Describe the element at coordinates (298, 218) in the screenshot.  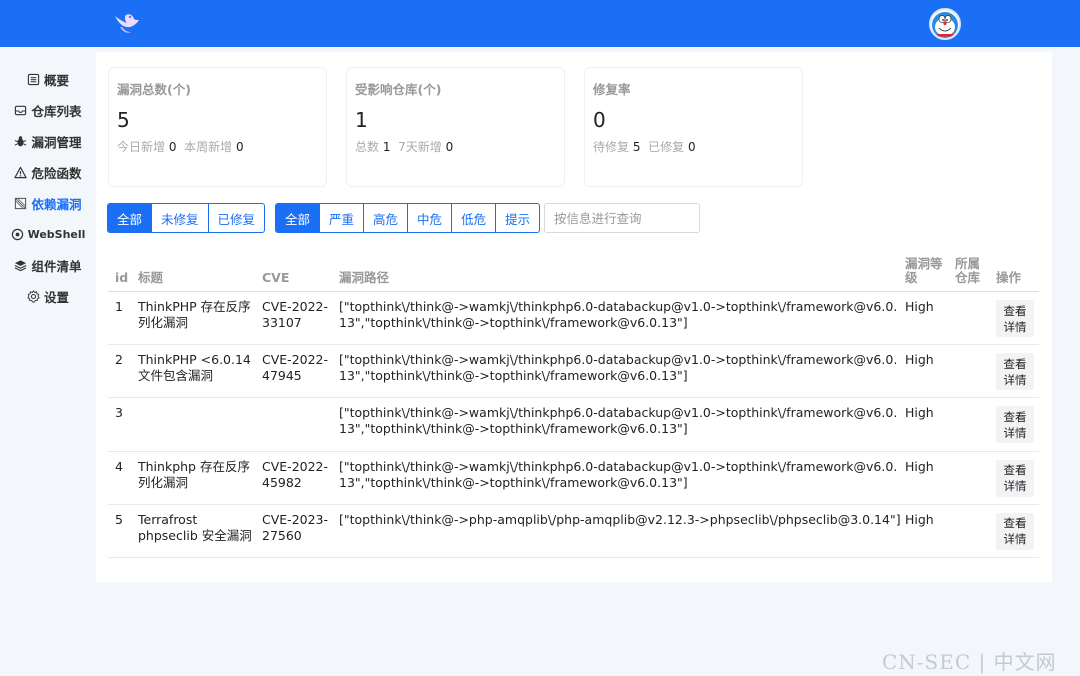
I see `filter-level-all: 全部` at that location.